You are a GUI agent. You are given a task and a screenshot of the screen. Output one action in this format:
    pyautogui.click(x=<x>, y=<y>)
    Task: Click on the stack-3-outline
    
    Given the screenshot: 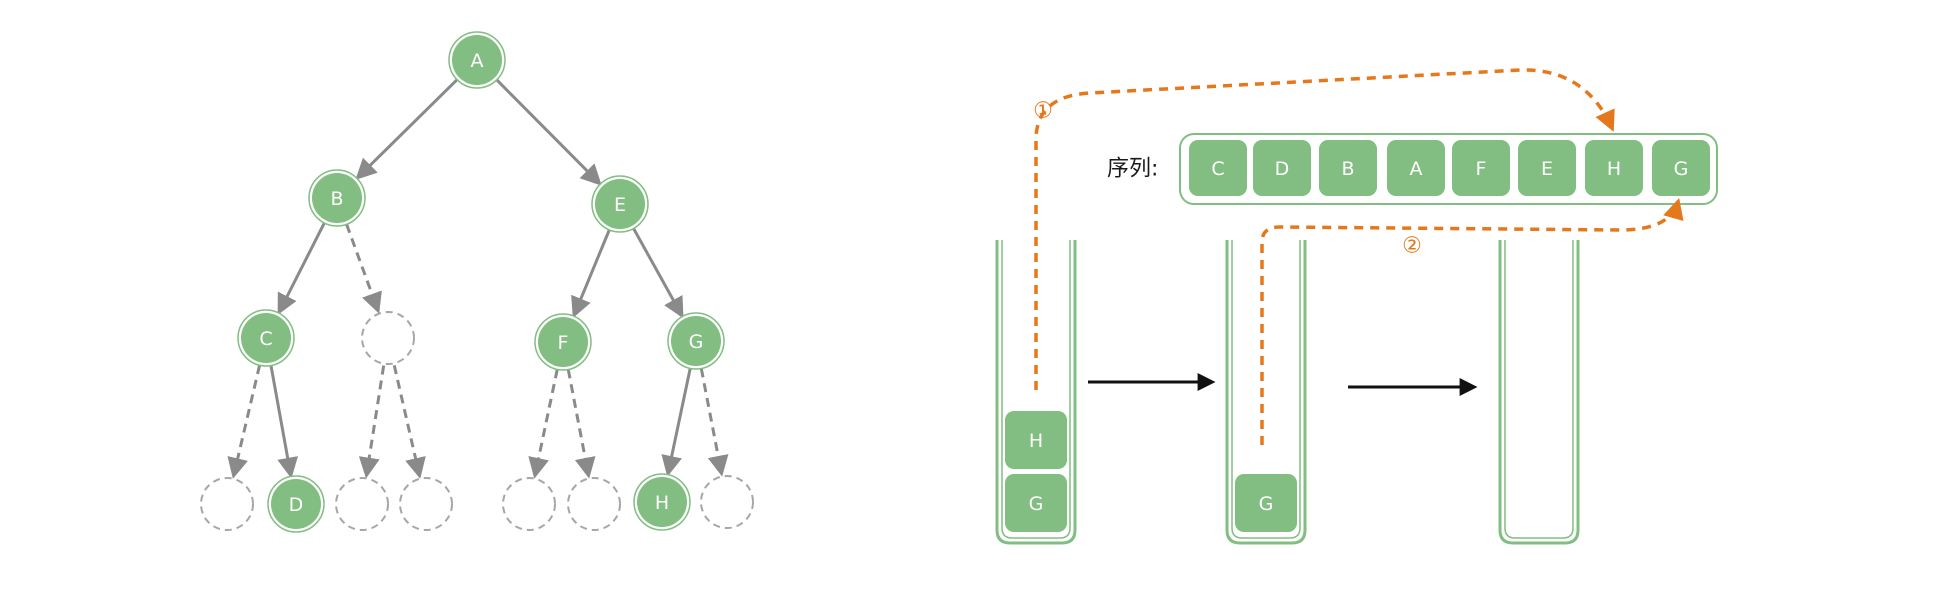 What is the action you would take?
    pyautogui.click(x=1539, y=392)
    